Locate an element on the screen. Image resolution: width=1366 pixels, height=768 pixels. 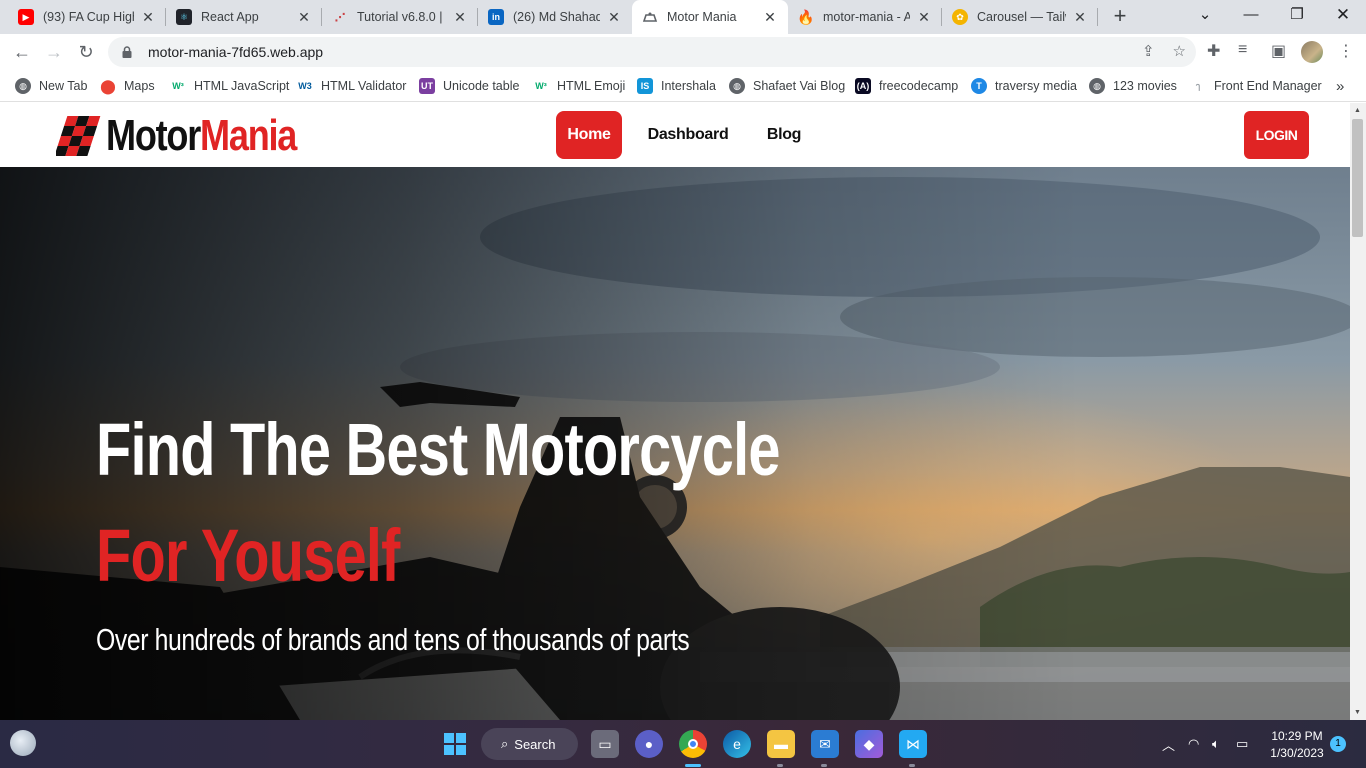
bookmark-html-javascript: W³ HTML JavaScript is located at coordinates (229, 86).